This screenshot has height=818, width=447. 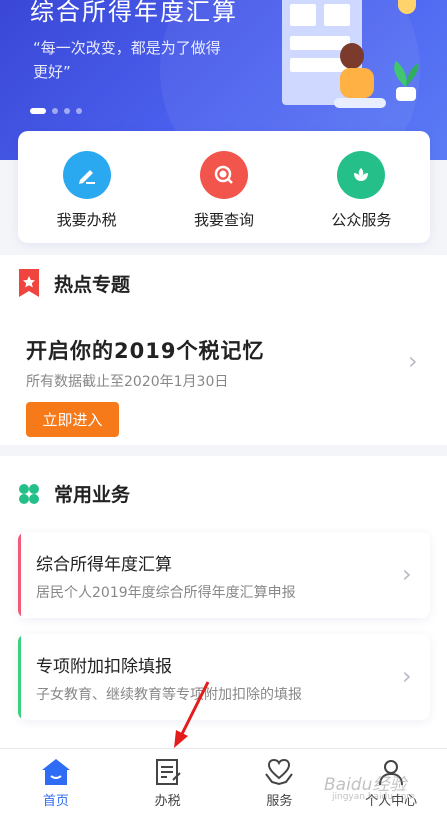 I want to click on person-illustration, so click(x=360, y=75).